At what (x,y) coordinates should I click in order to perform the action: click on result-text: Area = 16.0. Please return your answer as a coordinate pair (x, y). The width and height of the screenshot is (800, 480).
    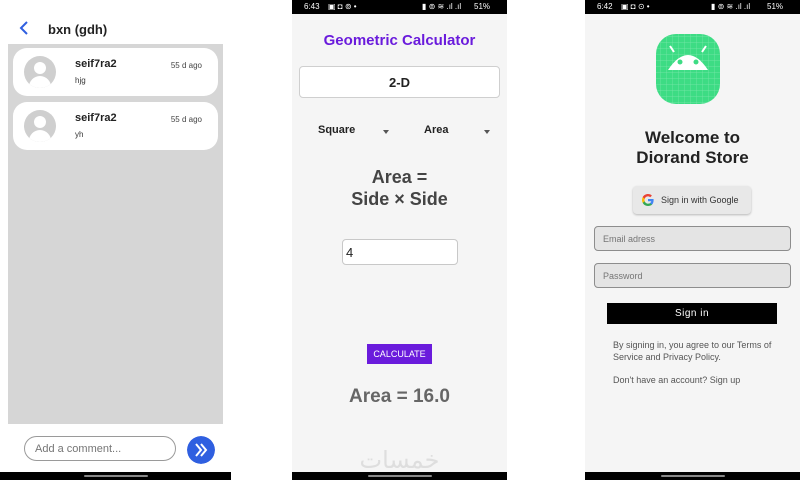
    Looking at the image, I should click on (399, 396).